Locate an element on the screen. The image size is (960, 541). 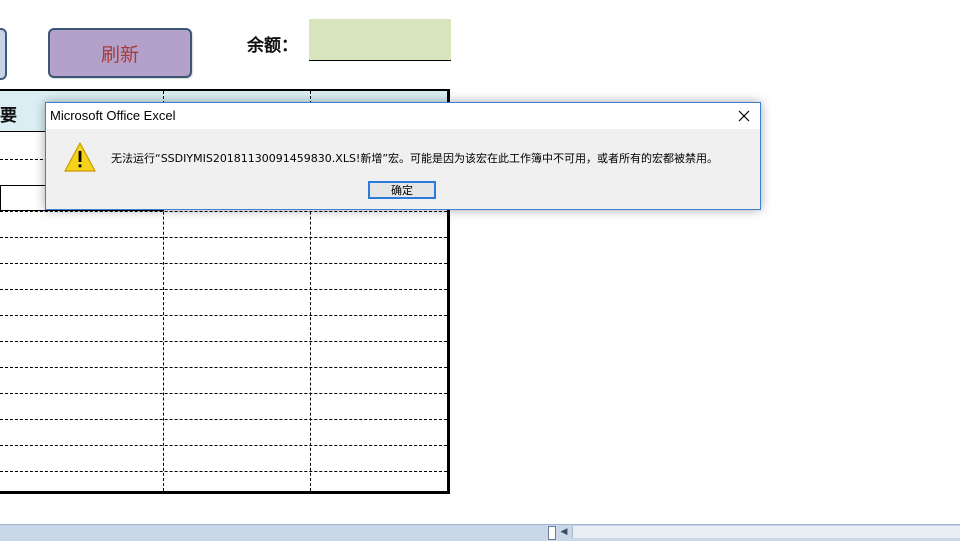
close-button is located at coordinates (744, 116).